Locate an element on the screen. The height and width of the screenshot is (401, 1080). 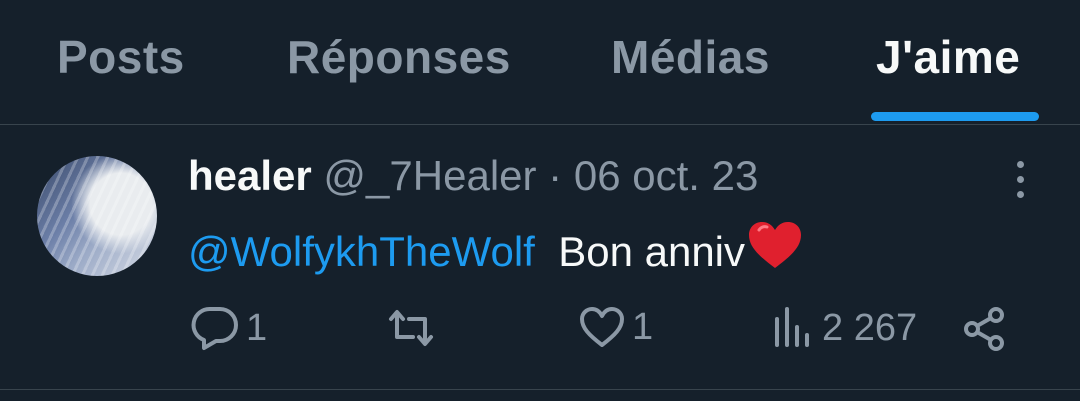
share-button is located at coordinates (984, 329).